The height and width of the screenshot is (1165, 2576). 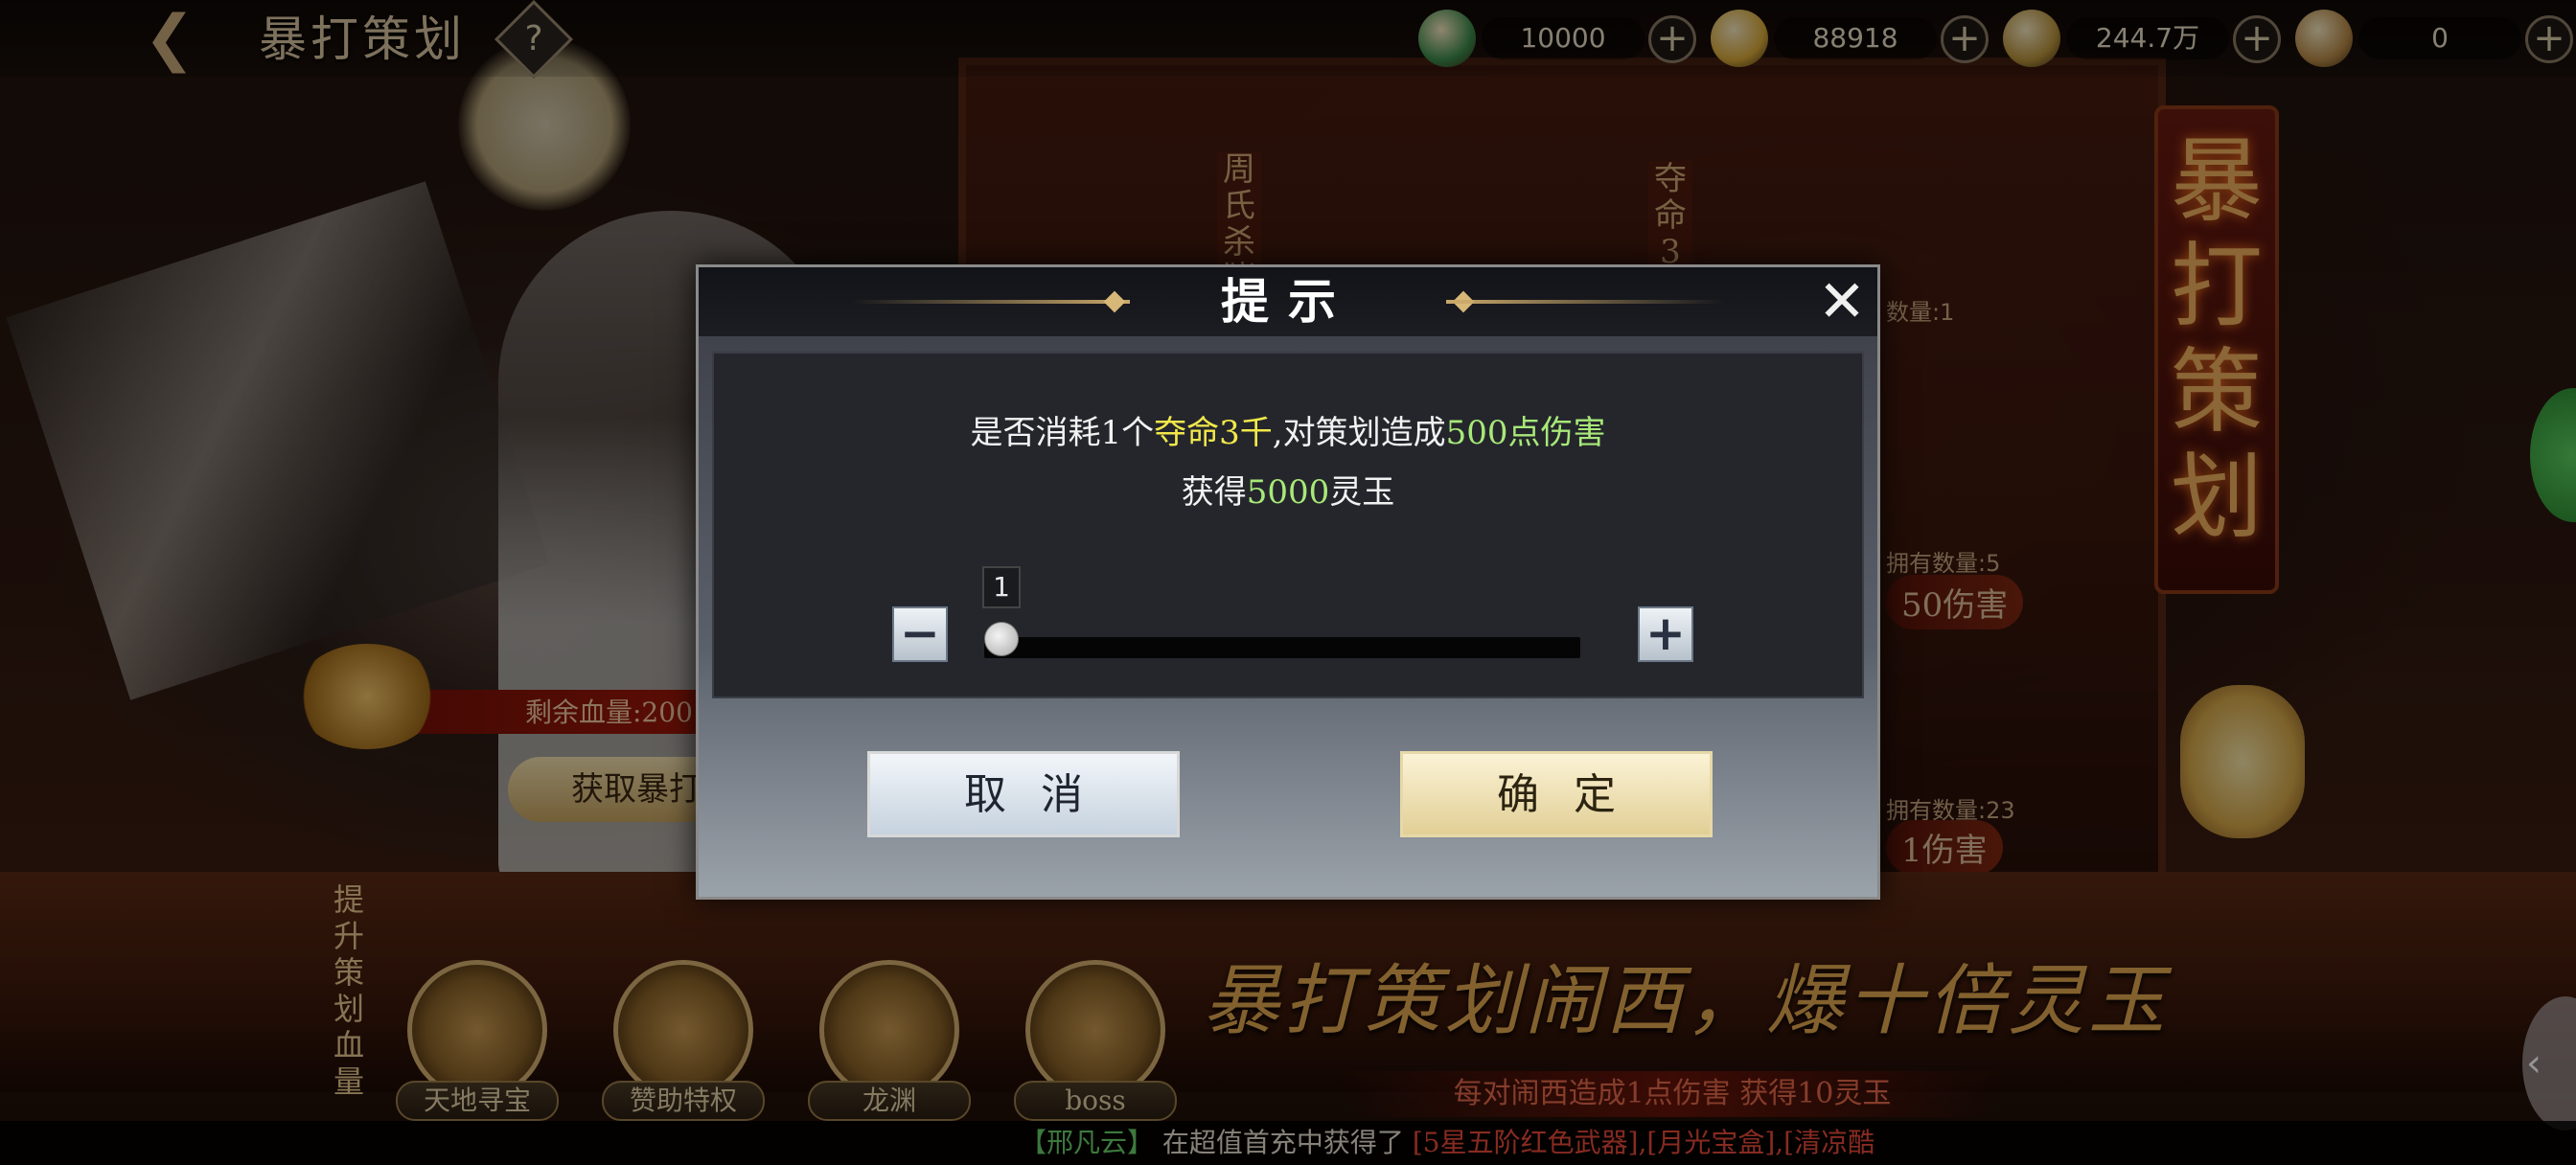 I want to click on cancel-button: 取消, so click(x=1023, y=794).